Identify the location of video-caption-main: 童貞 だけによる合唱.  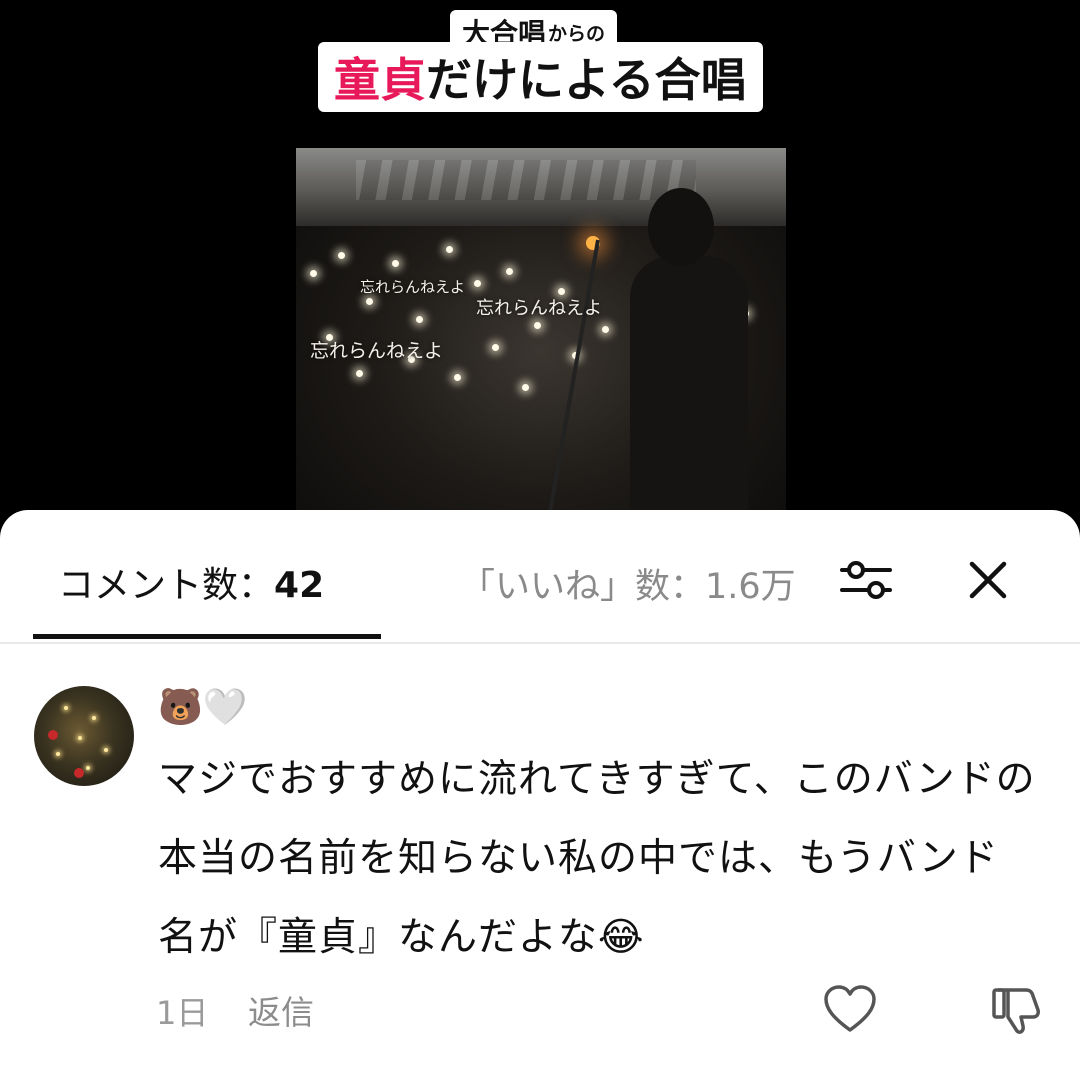
(540, 77).